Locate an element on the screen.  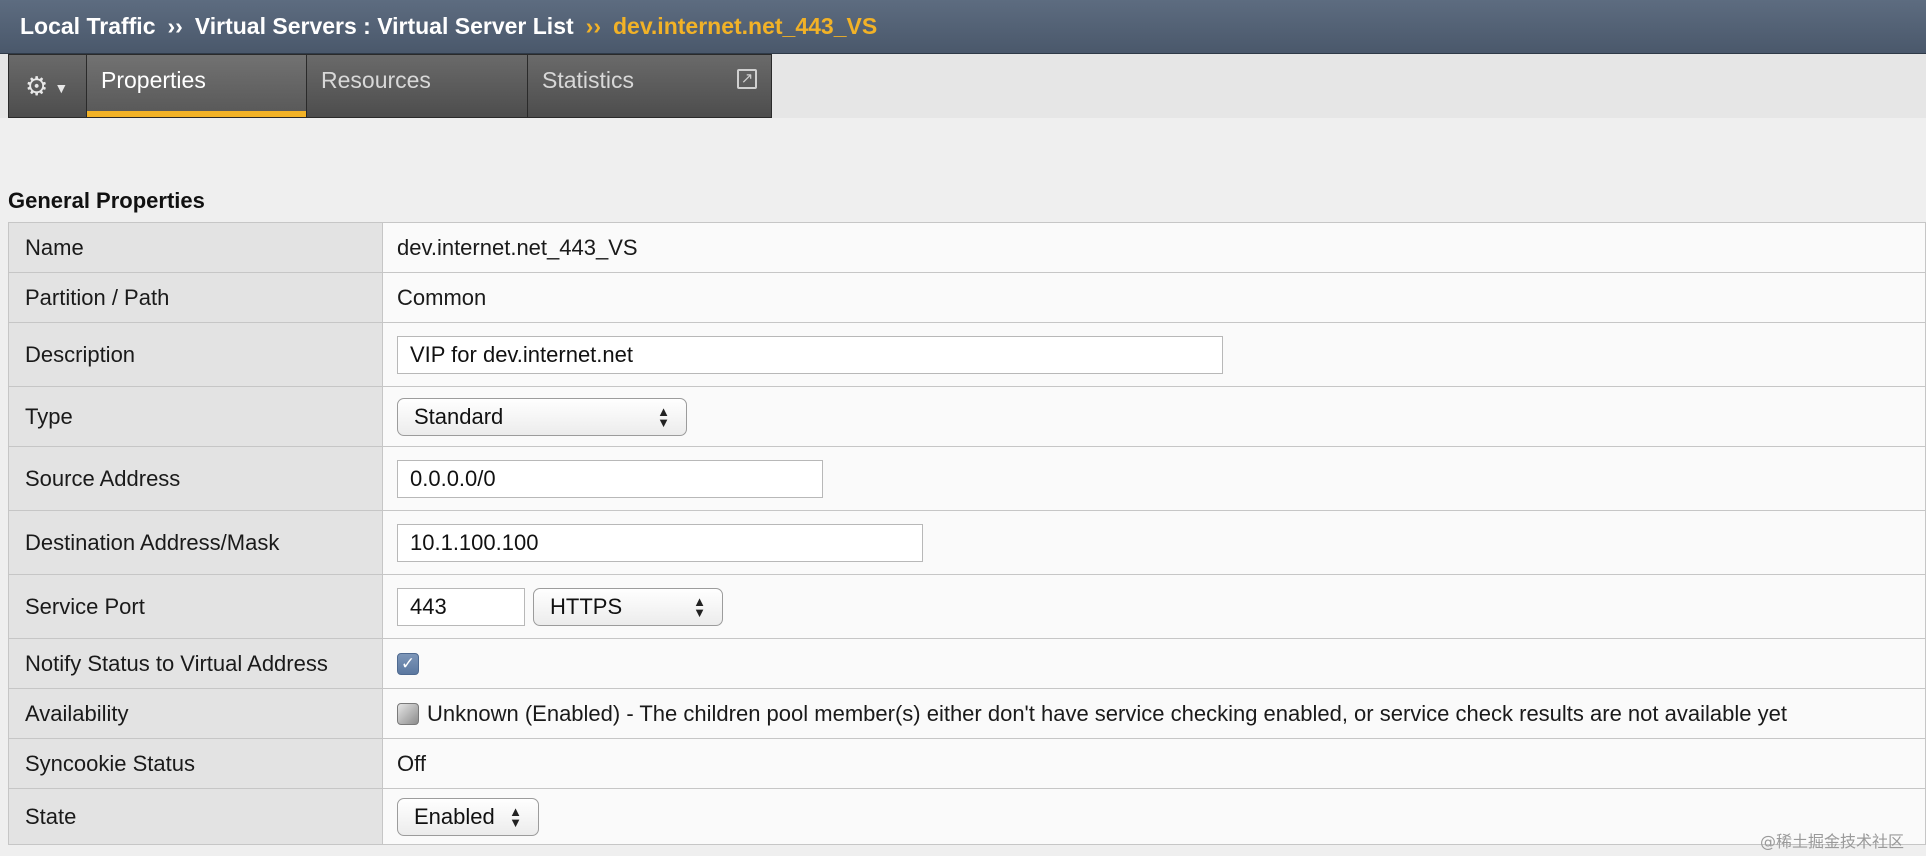
table-row: Notify Status to Virtual Address ✓ is located at coordinates (967, 663).